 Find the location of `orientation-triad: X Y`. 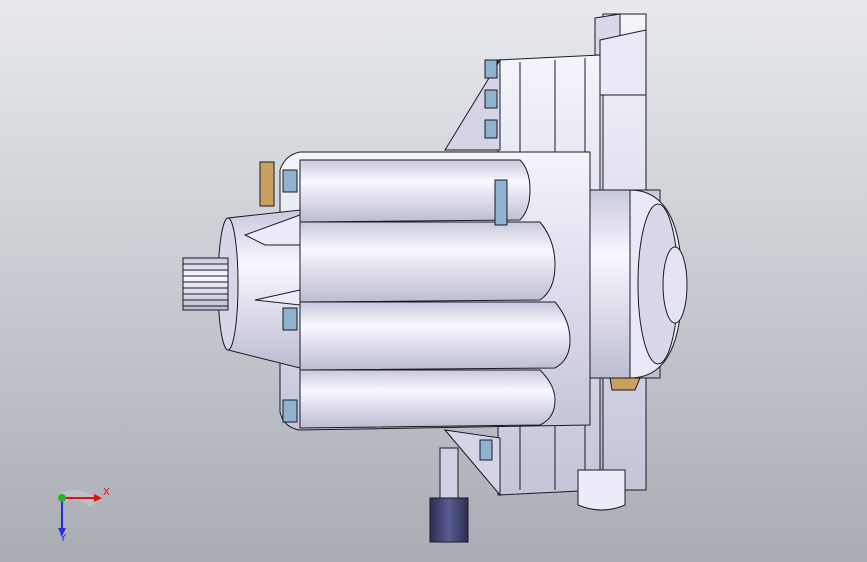

orientation-triad: X Y is located at coordinates (81, 513).